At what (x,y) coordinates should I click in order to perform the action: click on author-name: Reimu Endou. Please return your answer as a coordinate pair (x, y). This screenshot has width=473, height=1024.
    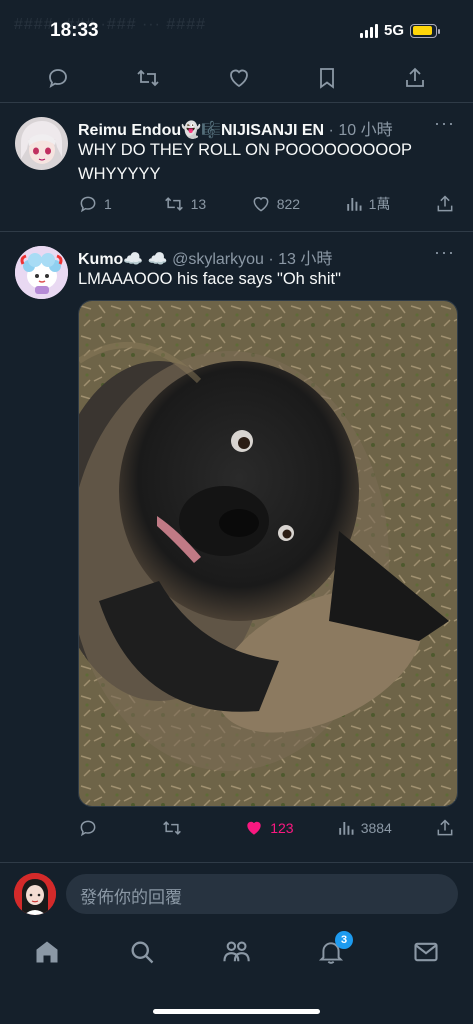
    Looking at the image, I should click on (129, 130).